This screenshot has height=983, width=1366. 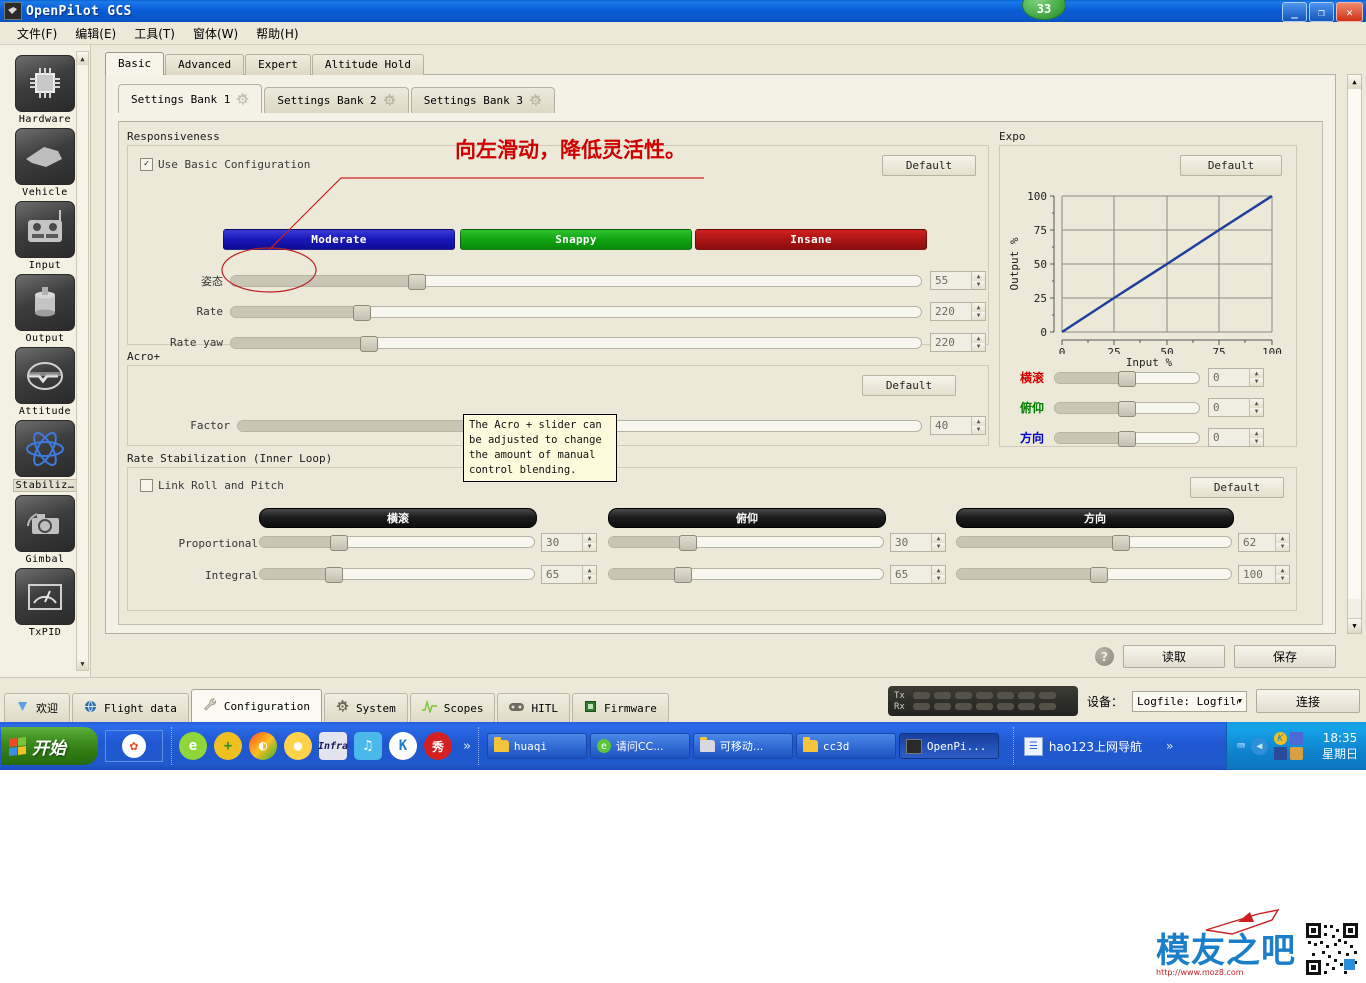 I want to click on tab-advanced: Advanced, so click(x=205, y=64).